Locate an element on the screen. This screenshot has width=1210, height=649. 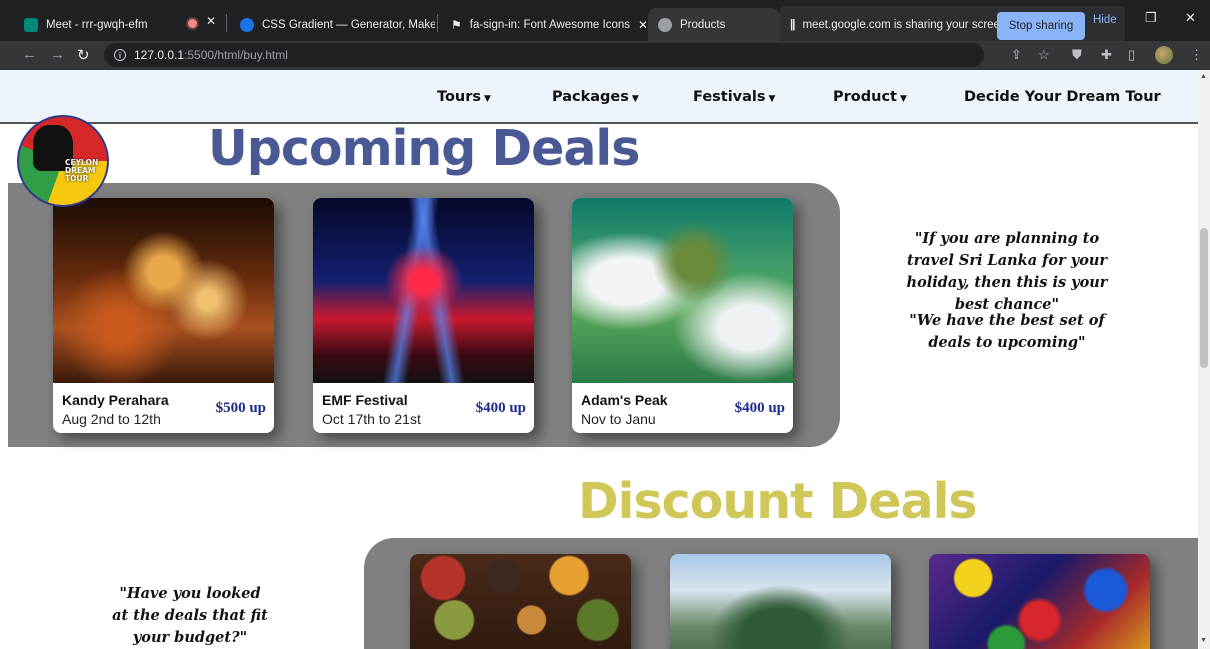
tab-label: fa-sign-in: Font Awesome Icons is located at coordinates (549, 24).